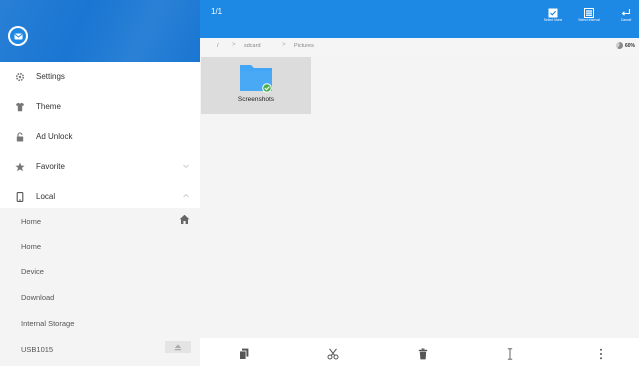  I want to click on file-tile: Screenshots, so click(256, 85).